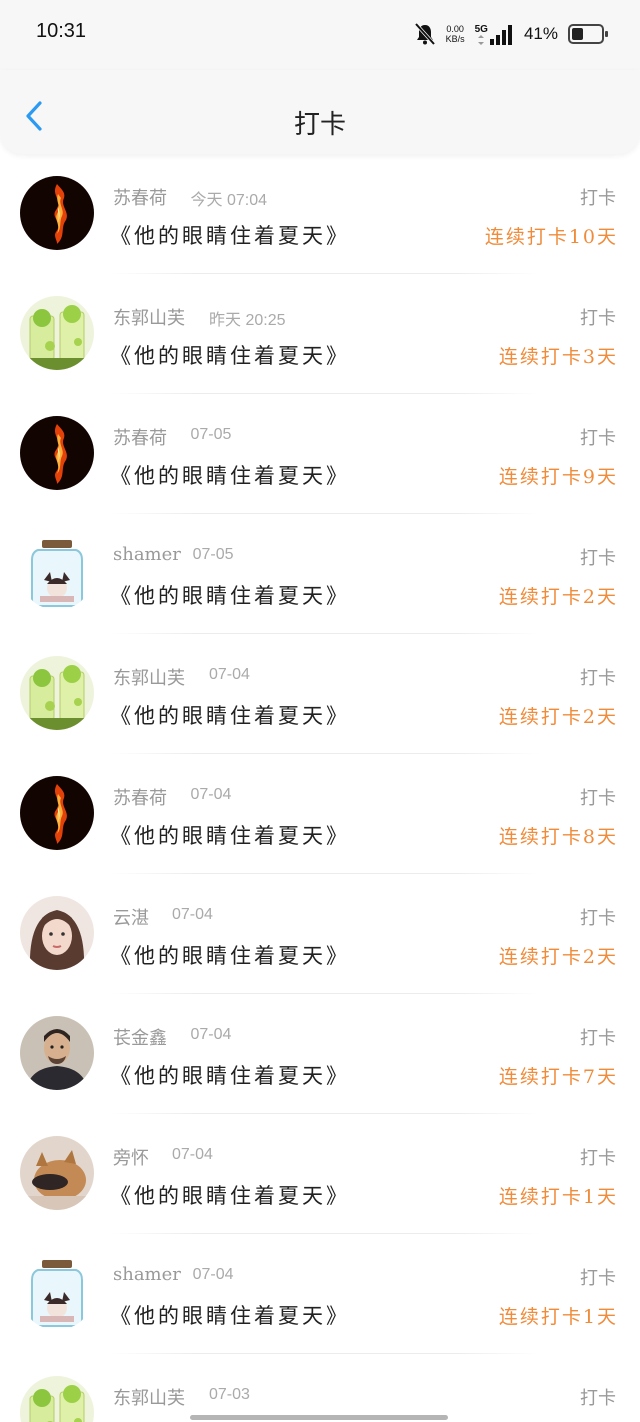 Image resolution: width=640 pixels, height=1422 pixels. Describe the element at coordinates (61, 31) in the screenshot. I see `status-time: 10:31` at that location.